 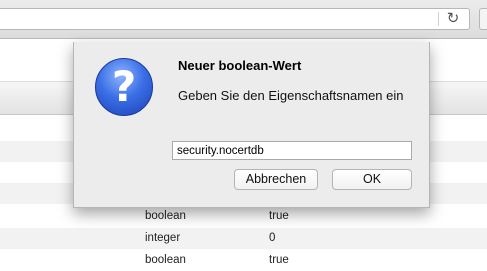 I want to click on cancel-button: Abbrechen, so click(x=276, y=179).